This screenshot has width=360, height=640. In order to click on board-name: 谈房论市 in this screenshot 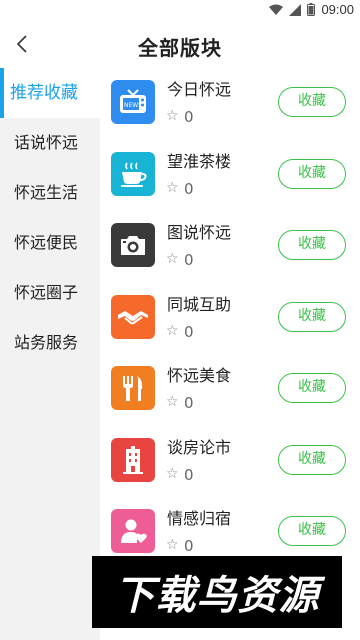, I will do `click(199, 447)`.